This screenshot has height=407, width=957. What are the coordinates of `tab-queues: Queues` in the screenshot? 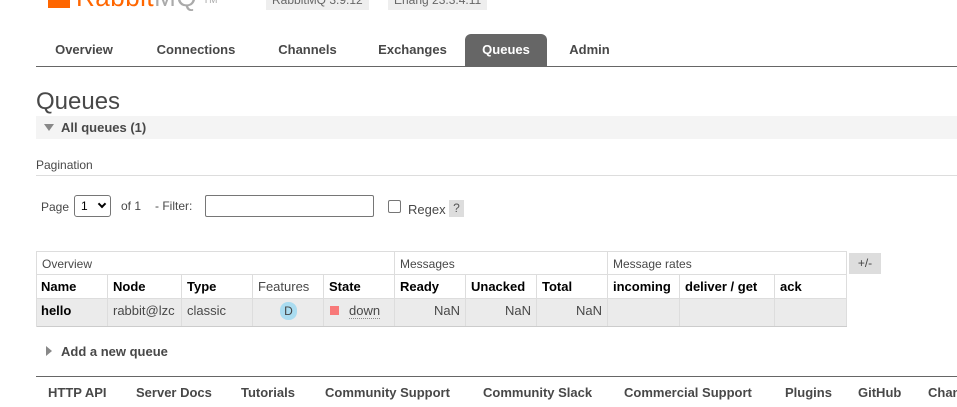 It's located at (506, 50).